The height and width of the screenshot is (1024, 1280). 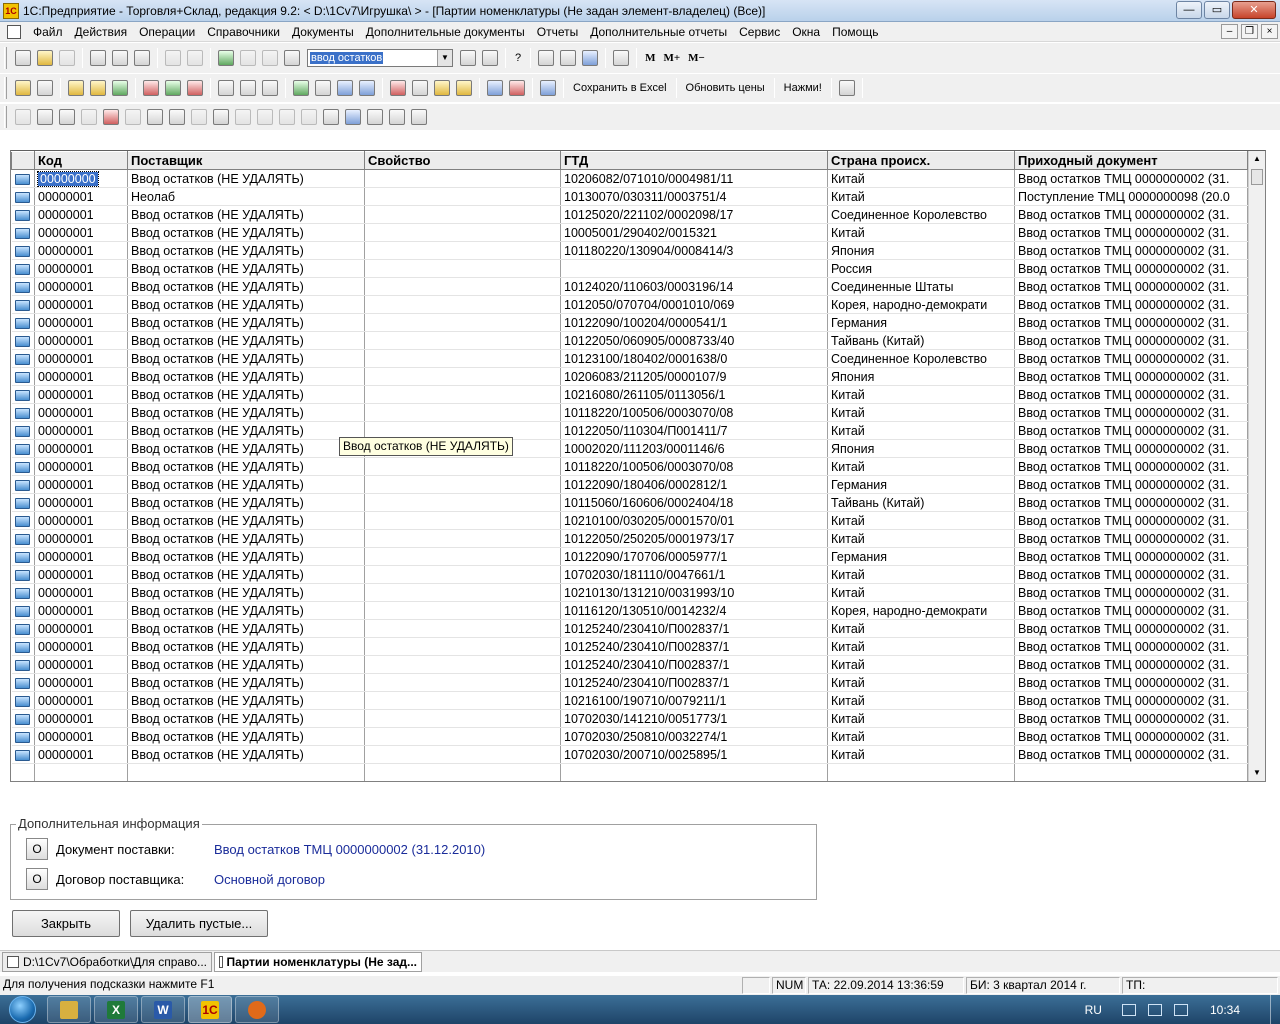 I want to click on page-icon, so click(x=45, y=88).